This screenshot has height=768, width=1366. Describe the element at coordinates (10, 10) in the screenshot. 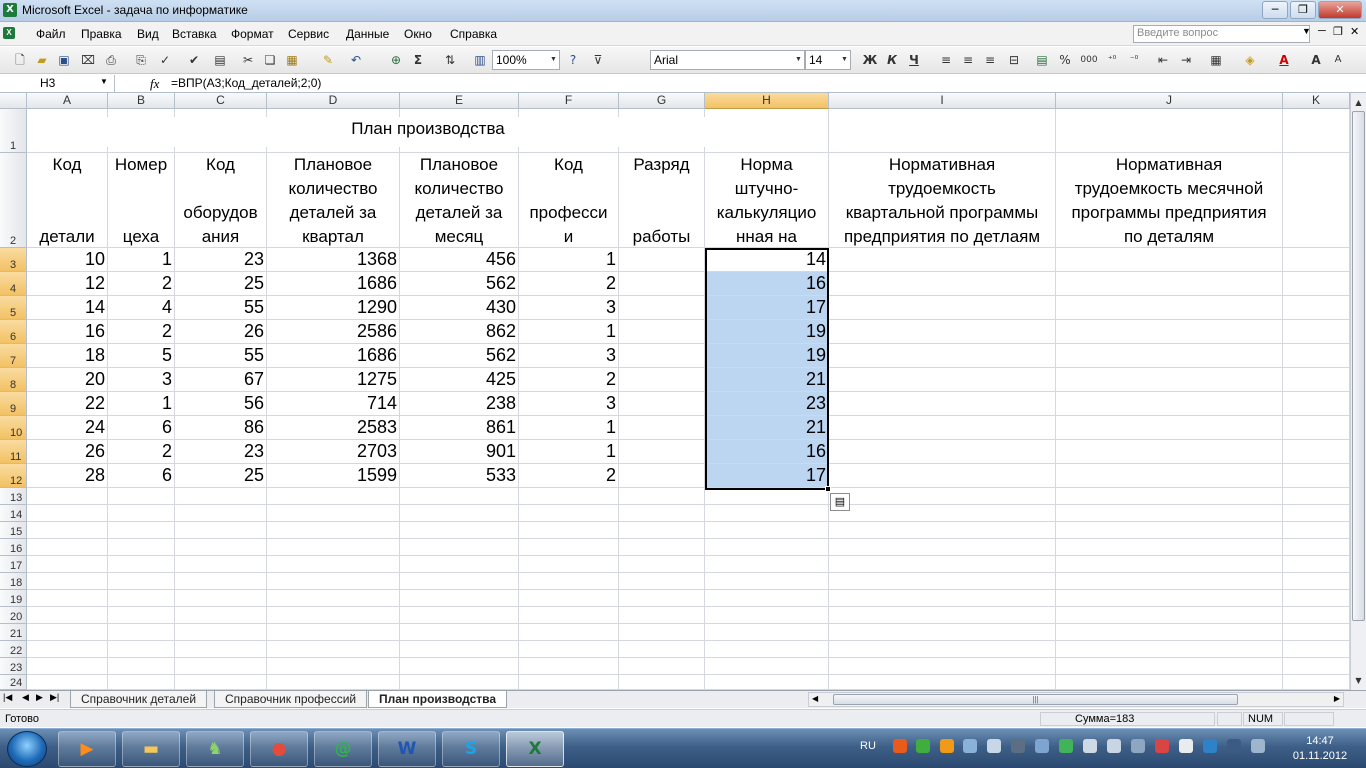

I see `excel-app-icon: X` at that location.